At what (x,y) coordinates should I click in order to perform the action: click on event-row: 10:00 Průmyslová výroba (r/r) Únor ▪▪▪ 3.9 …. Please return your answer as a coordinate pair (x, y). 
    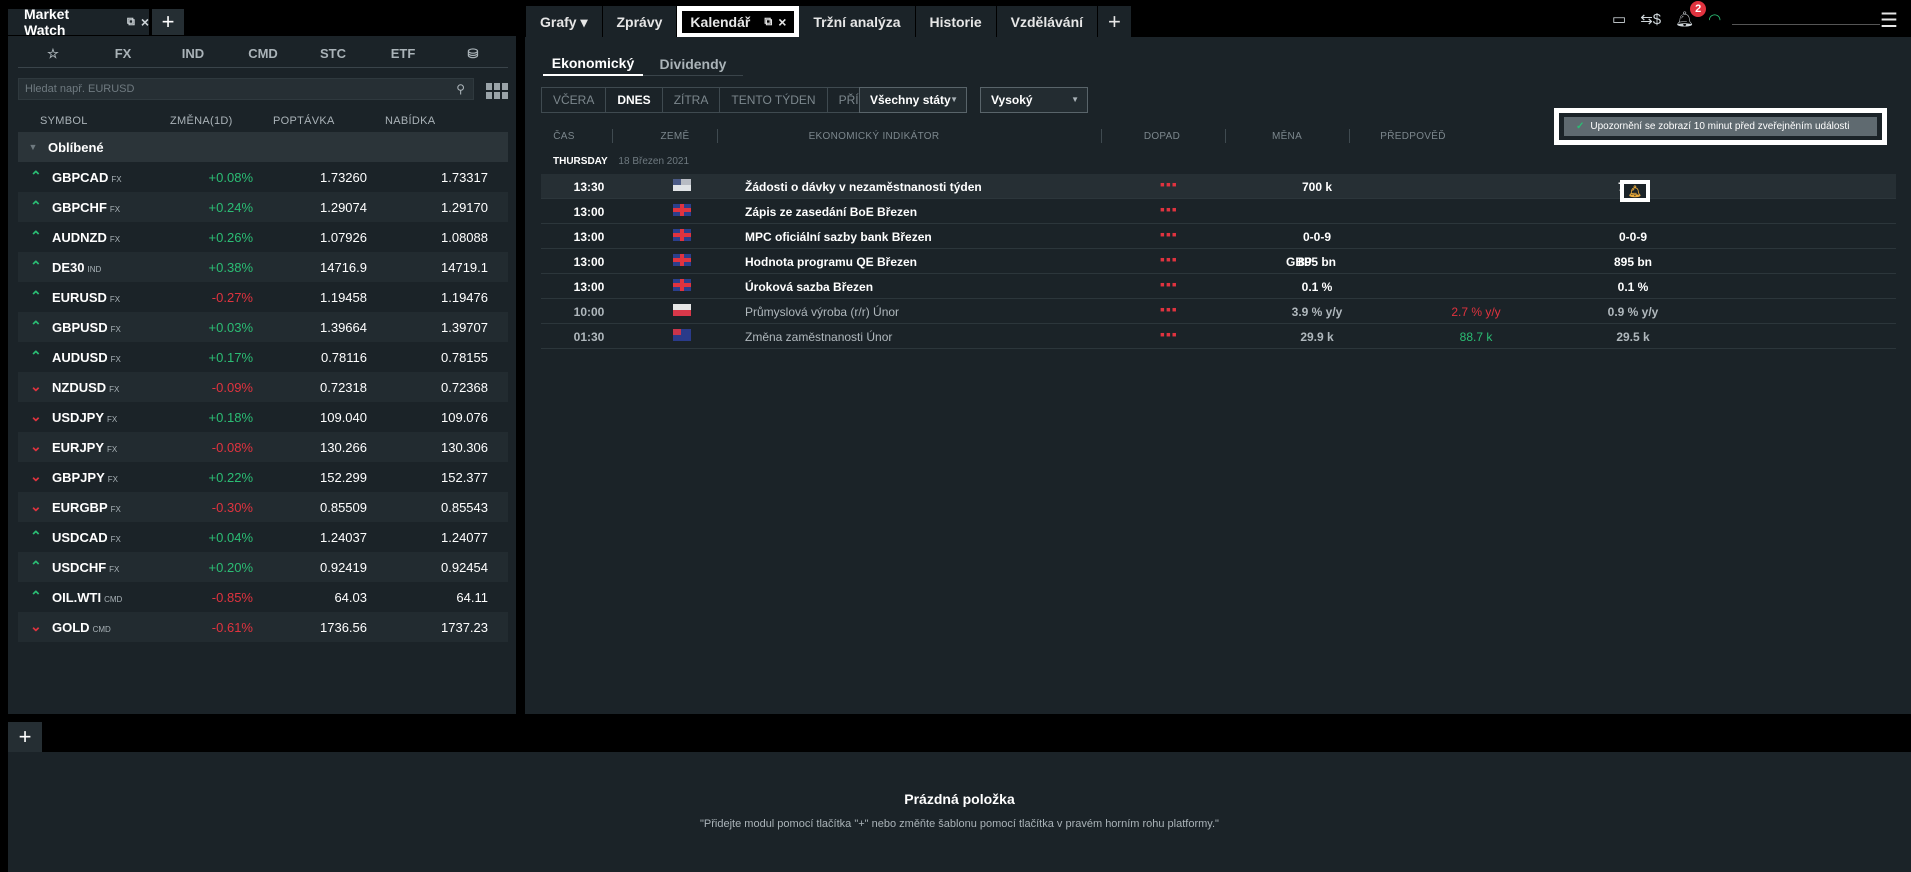
    Looking at the image, I should click on (1218, 311).